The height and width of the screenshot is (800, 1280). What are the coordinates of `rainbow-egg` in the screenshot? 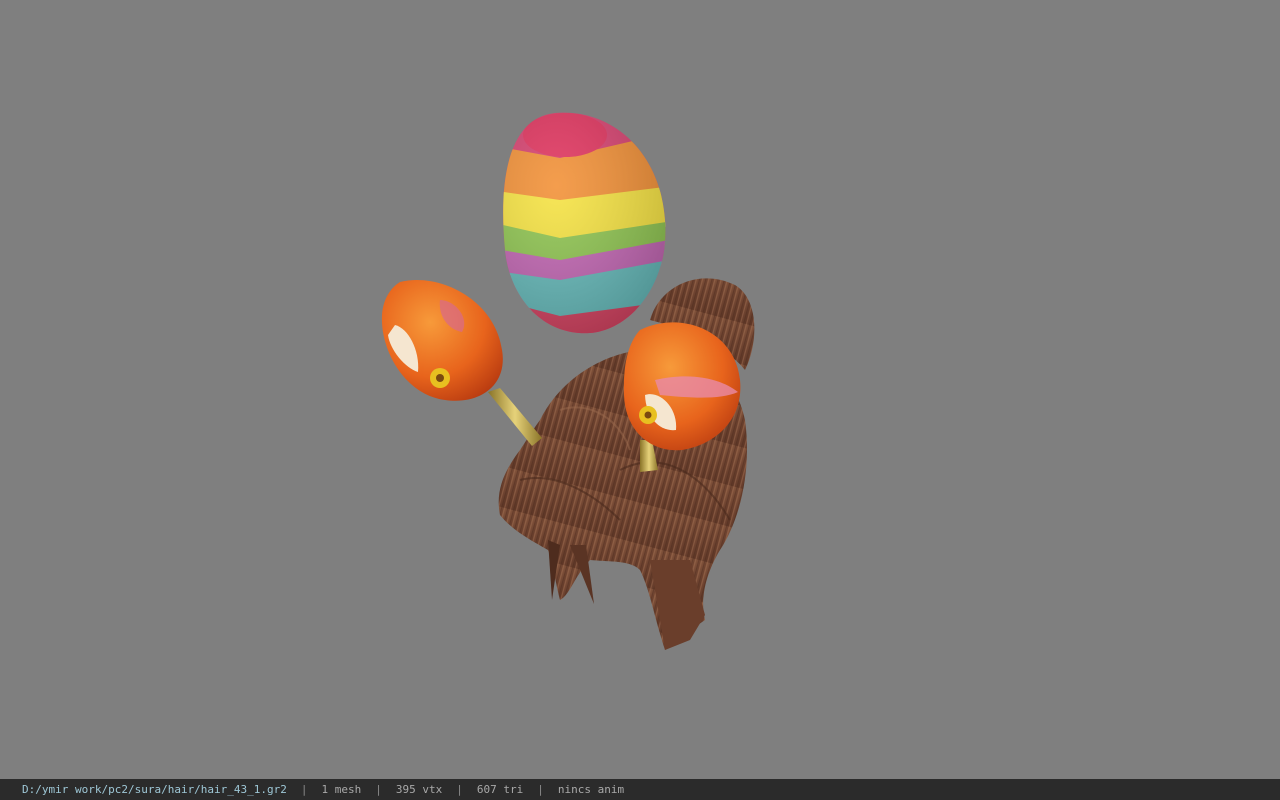 It's located at (584, 223).